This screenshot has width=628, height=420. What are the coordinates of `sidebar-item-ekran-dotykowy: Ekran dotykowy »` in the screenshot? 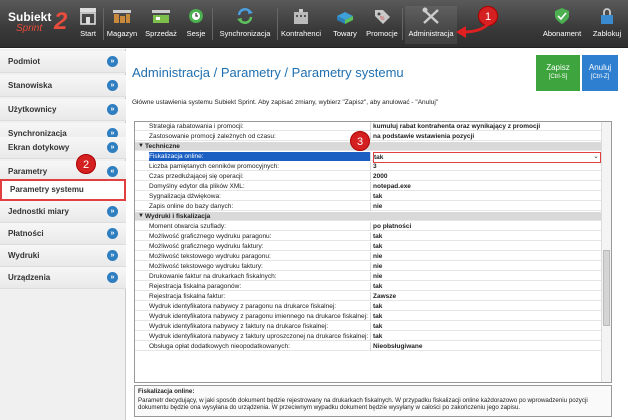 It's located at (63, 148).